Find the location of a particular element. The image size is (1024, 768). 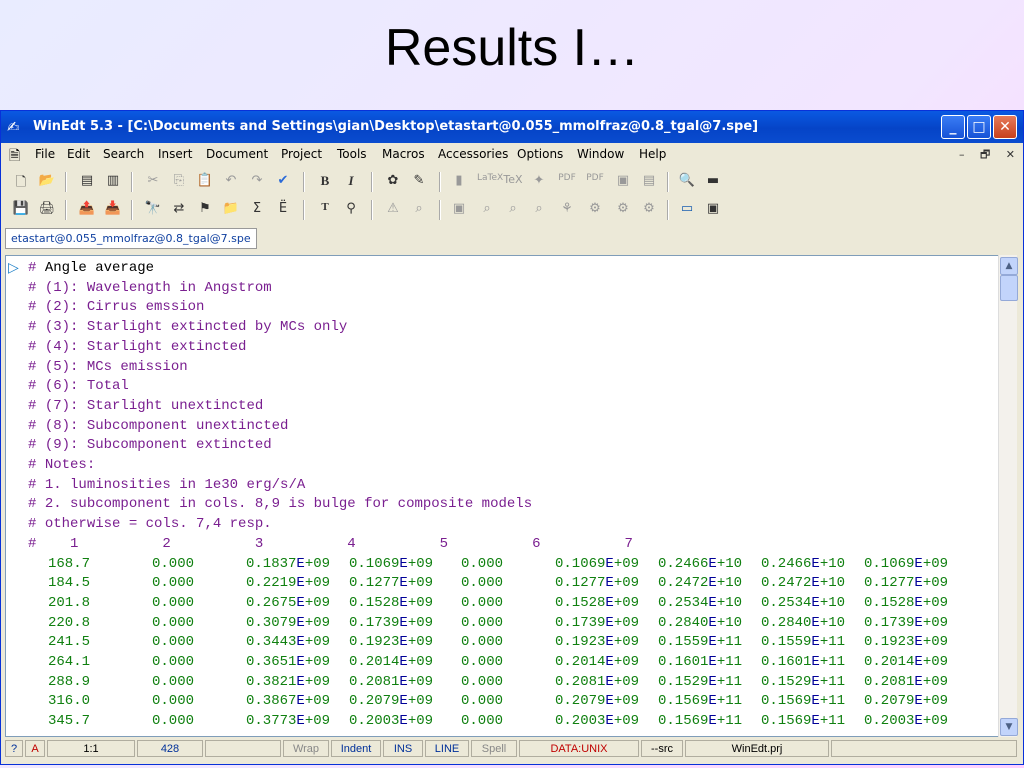

status-message is located at coordinates (924, 748).